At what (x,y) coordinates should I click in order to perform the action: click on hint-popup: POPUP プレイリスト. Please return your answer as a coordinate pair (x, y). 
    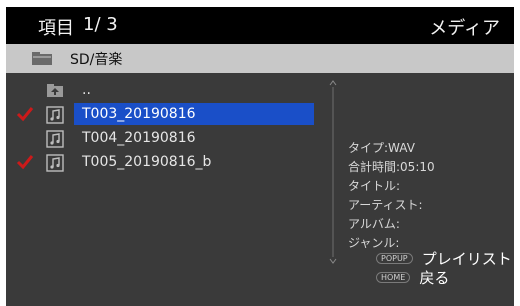
    Looking at the image, I should click on (444, 258).